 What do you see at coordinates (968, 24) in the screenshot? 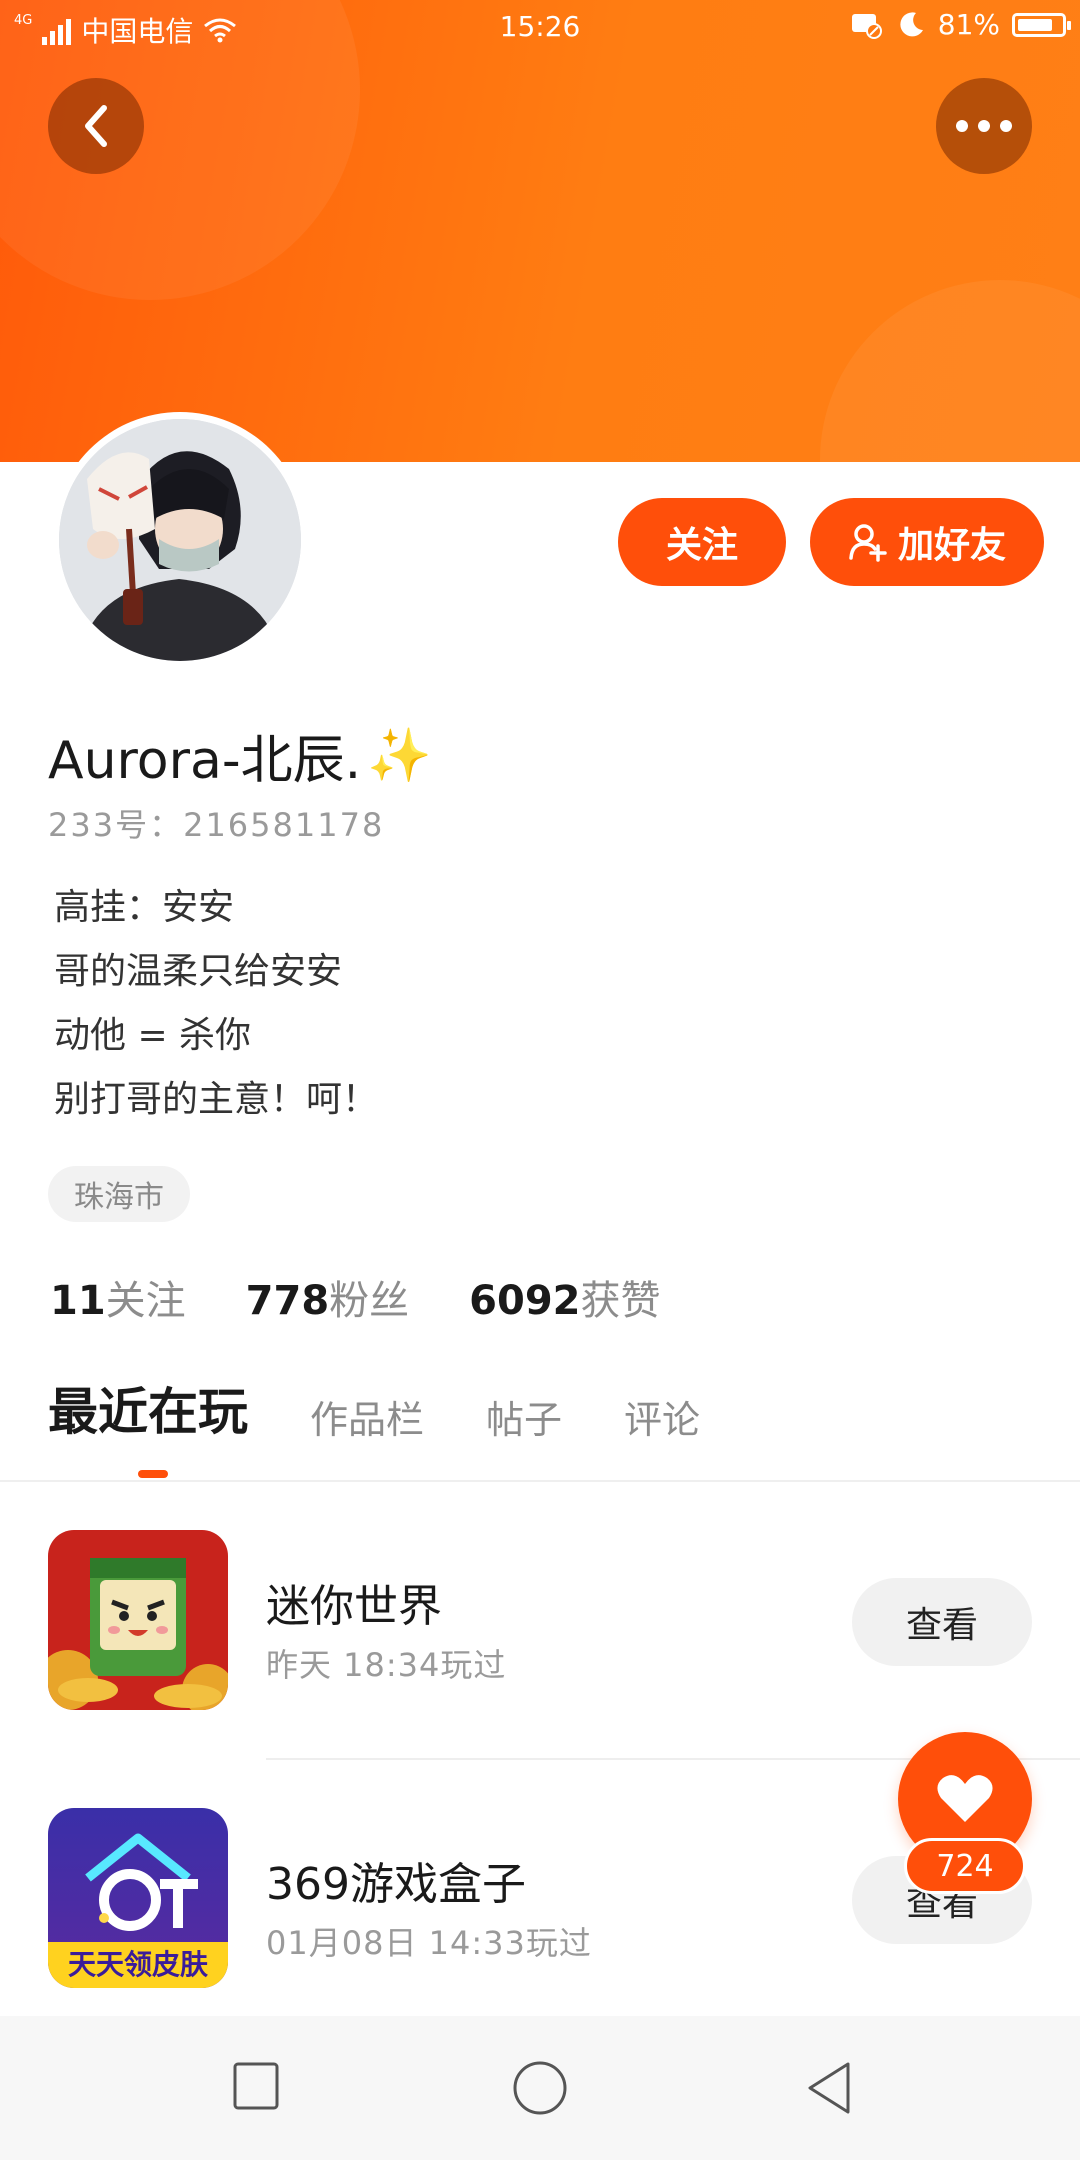
I see `battery-percent: 81%` at bounding box center [968, 24].